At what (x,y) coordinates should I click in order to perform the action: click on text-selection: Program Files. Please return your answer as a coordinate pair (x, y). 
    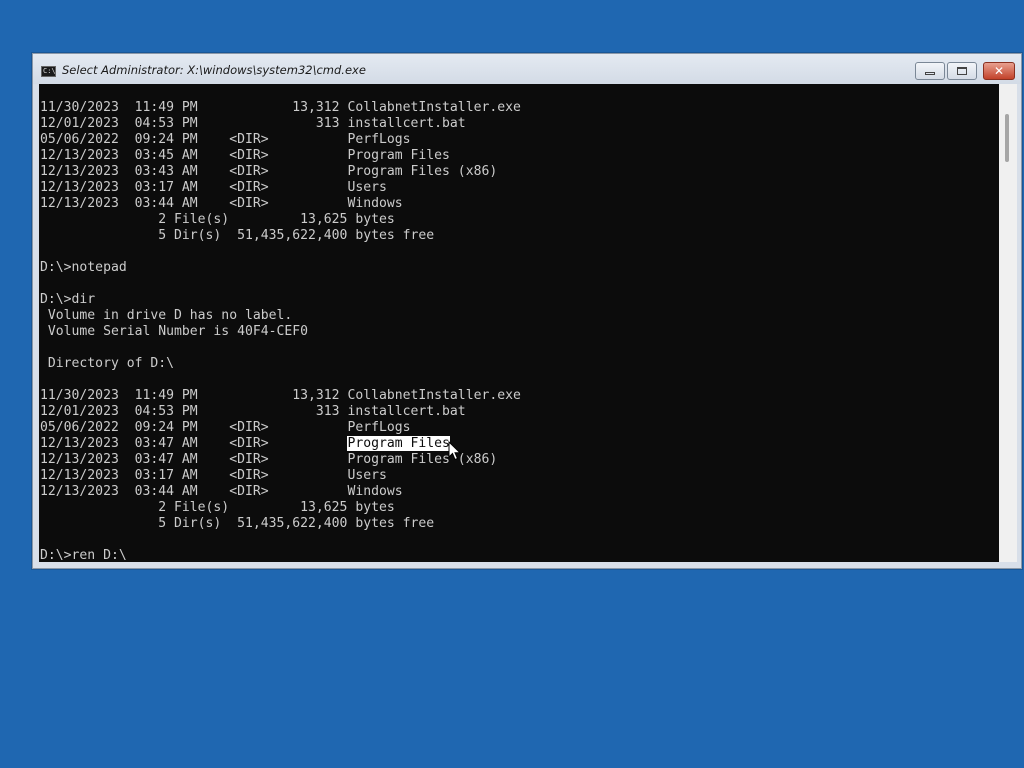
    Looking at the image, I should click on (398, 443).